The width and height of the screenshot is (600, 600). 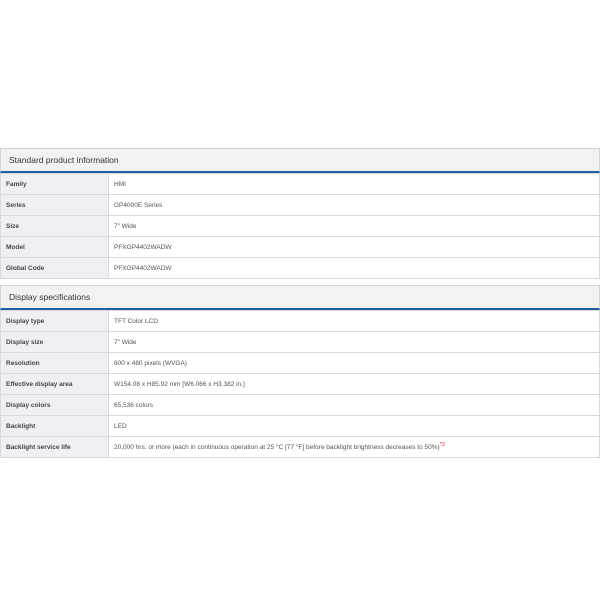 I want to click on row-label: Global Code, so click(x=54, y=268).